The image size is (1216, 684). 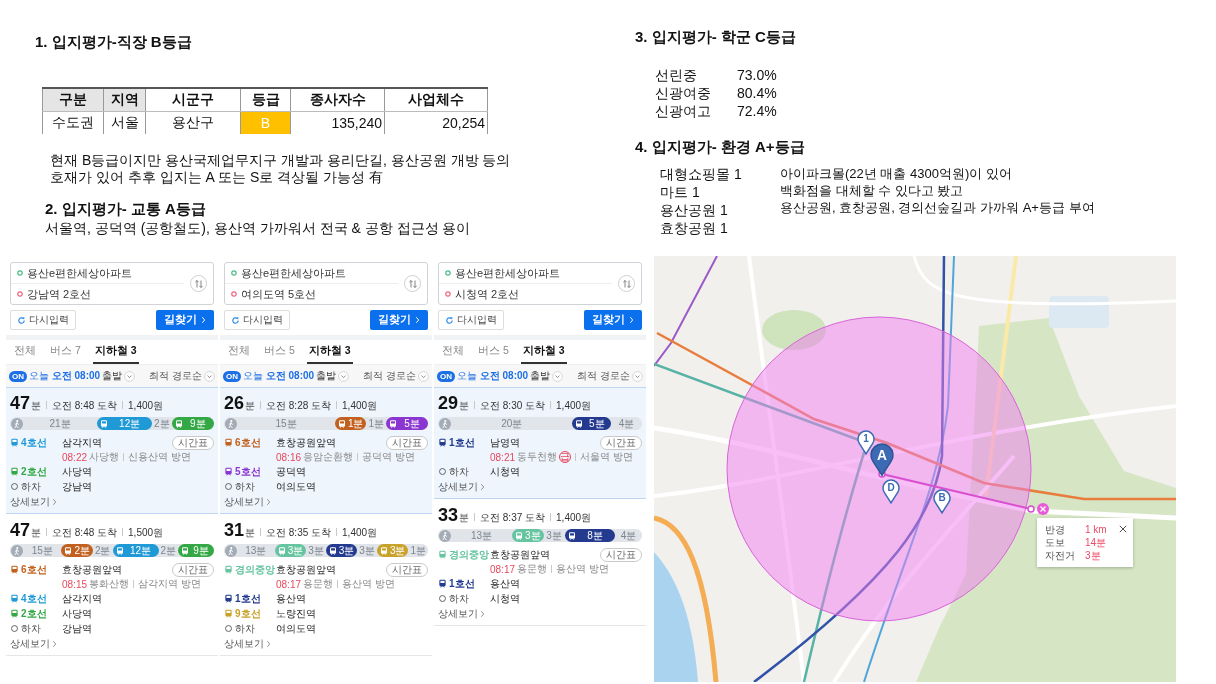 What do you see at coordinates (296, 613) in the screenshot?
I see `station-name: 노량진역` at bounding box center [296, 613].